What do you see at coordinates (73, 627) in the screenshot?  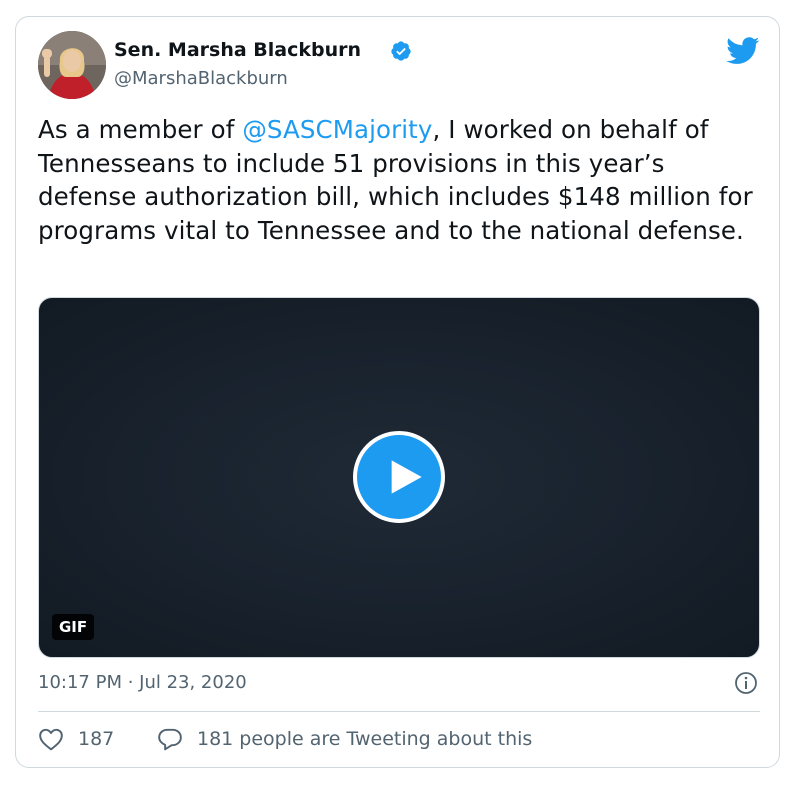 I see `gif-badge: GIF` at bounding box center [73, 627].